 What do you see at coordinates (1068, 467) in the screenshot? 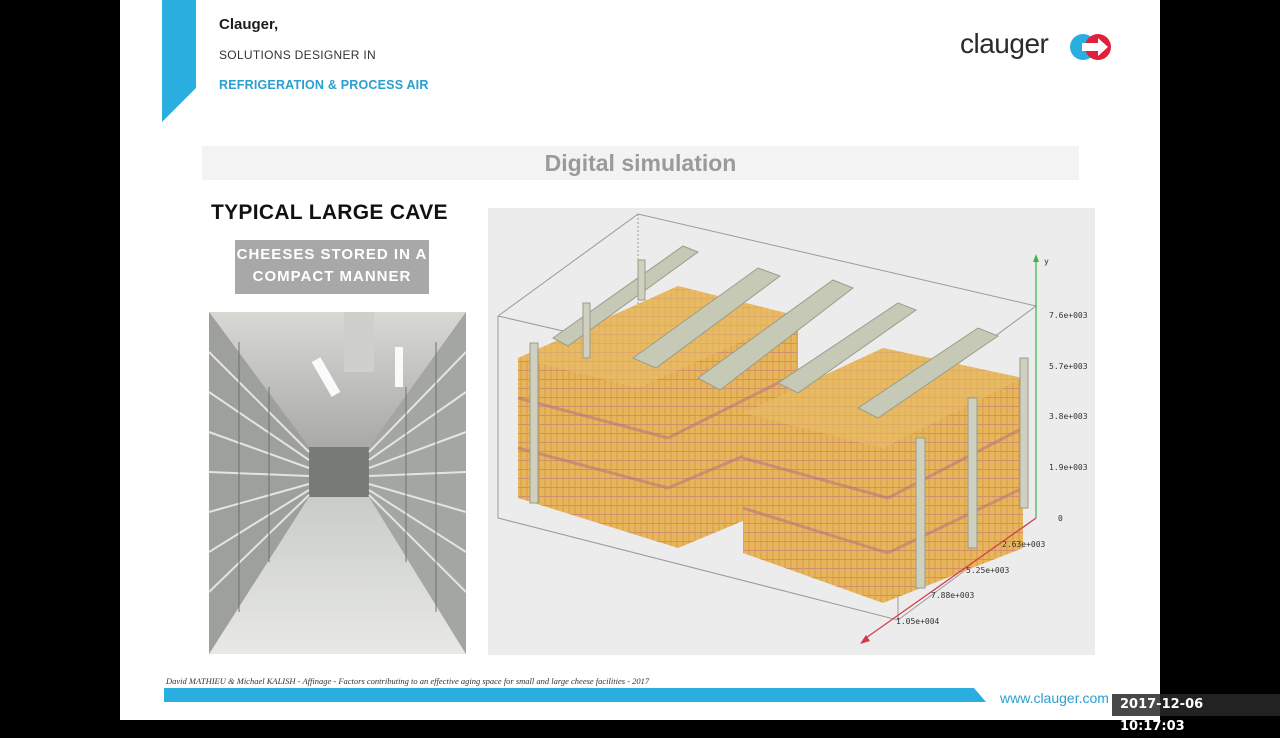
I see `y-tick-label: 1.9e+003` at bounding box center [1068, 467].